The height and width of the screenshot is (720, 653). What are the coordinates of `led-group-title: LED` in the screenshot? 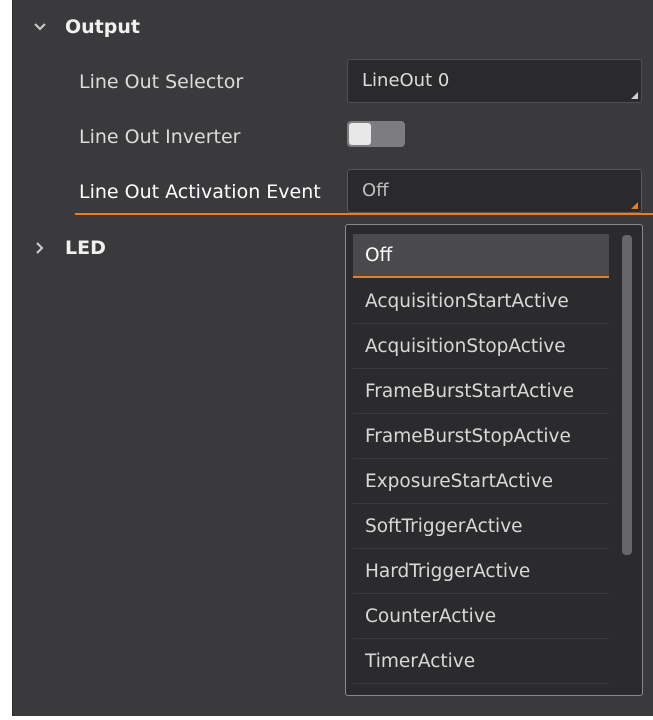 It's located at (85, 248).